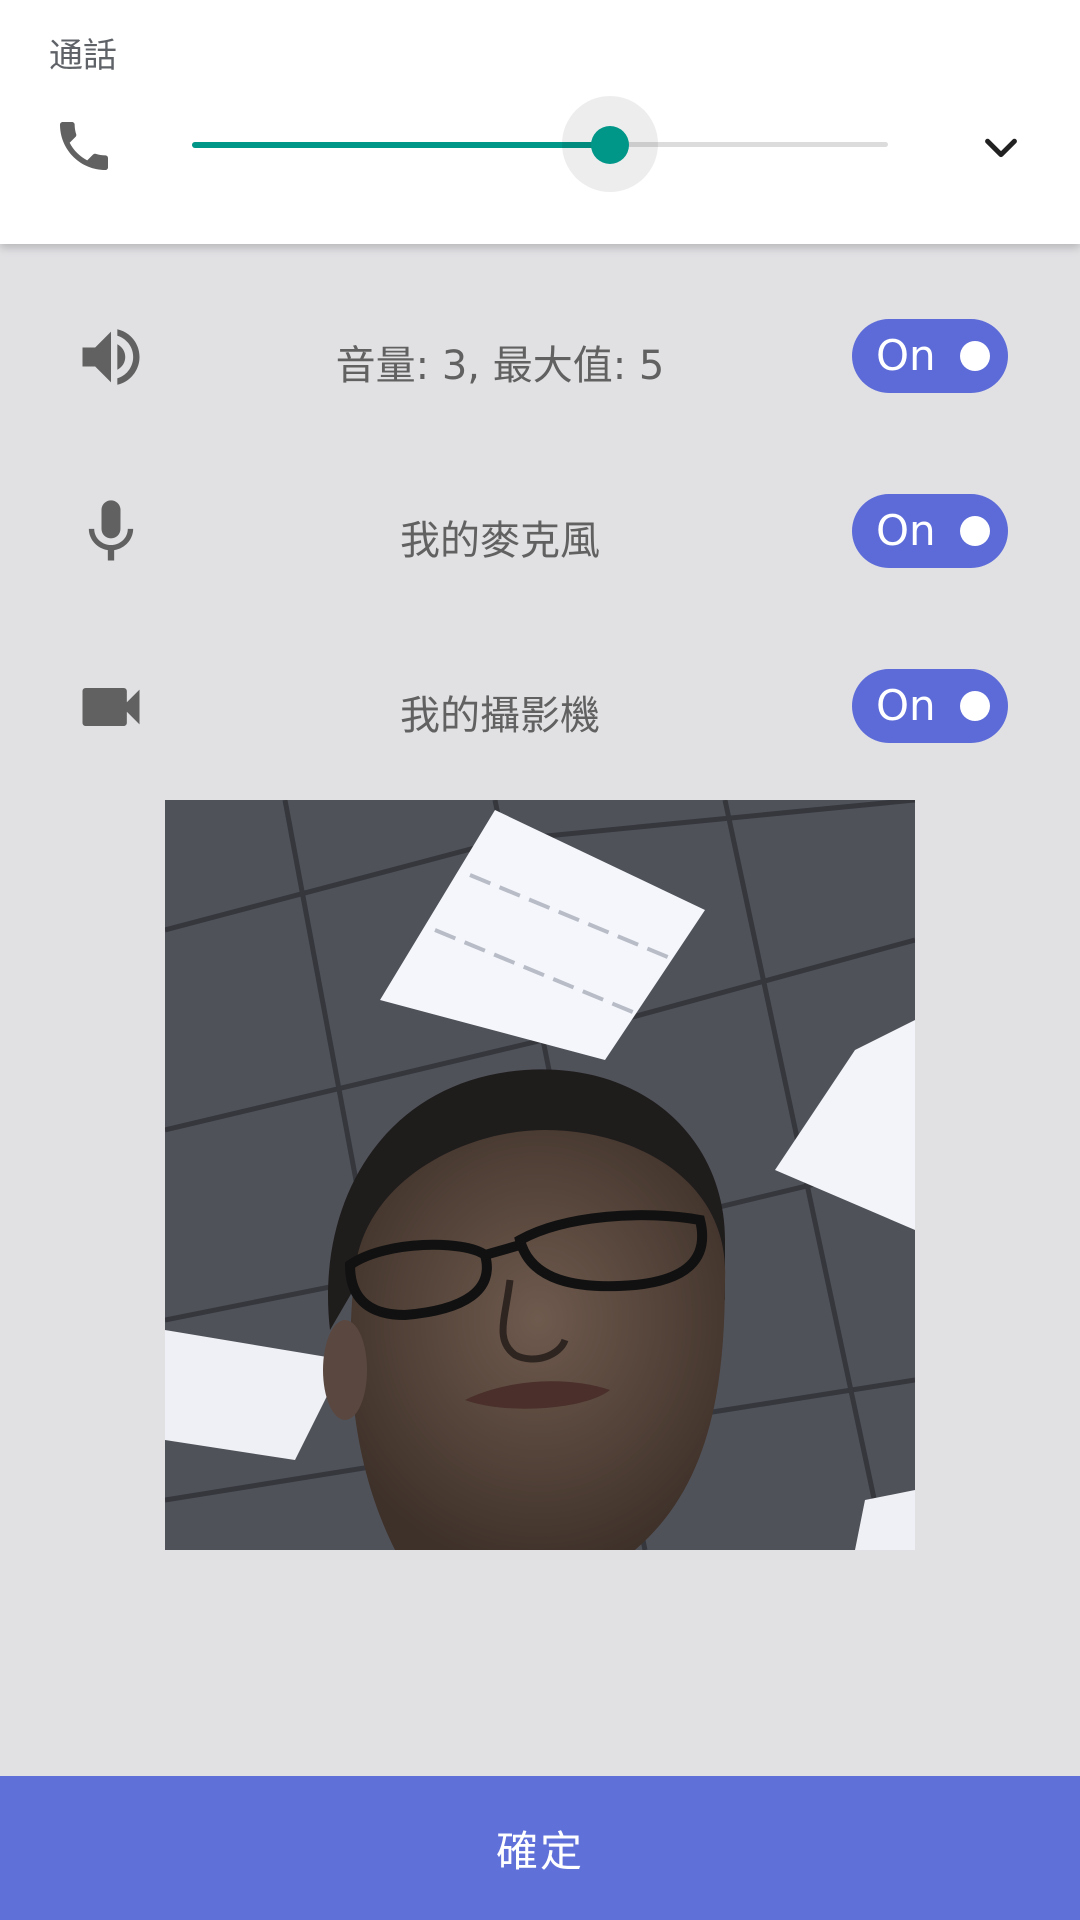 This screenshot has height=1920, width=1080. Describe the element at coordinates (610, 145) in the screenshot. I see `slider-thumb` at that location.